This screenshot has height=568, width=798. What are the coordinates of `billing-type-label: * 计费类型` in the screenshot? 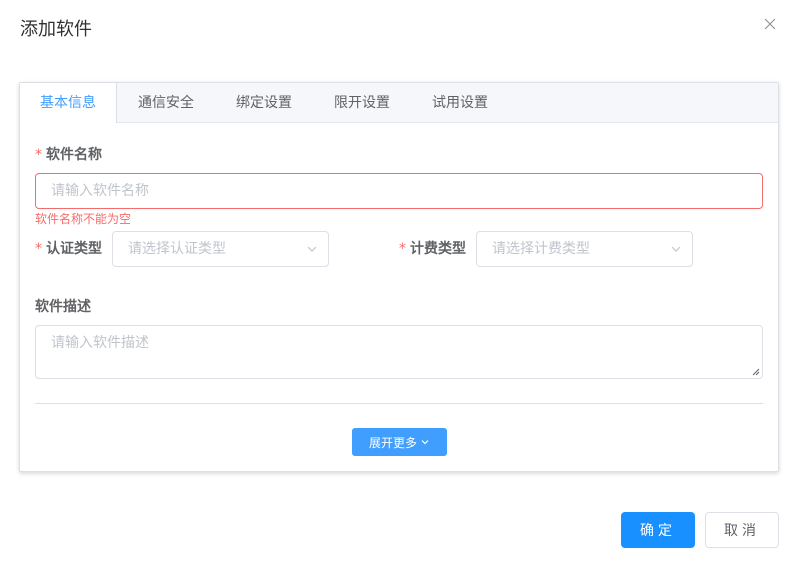 It's located at (432, 249).